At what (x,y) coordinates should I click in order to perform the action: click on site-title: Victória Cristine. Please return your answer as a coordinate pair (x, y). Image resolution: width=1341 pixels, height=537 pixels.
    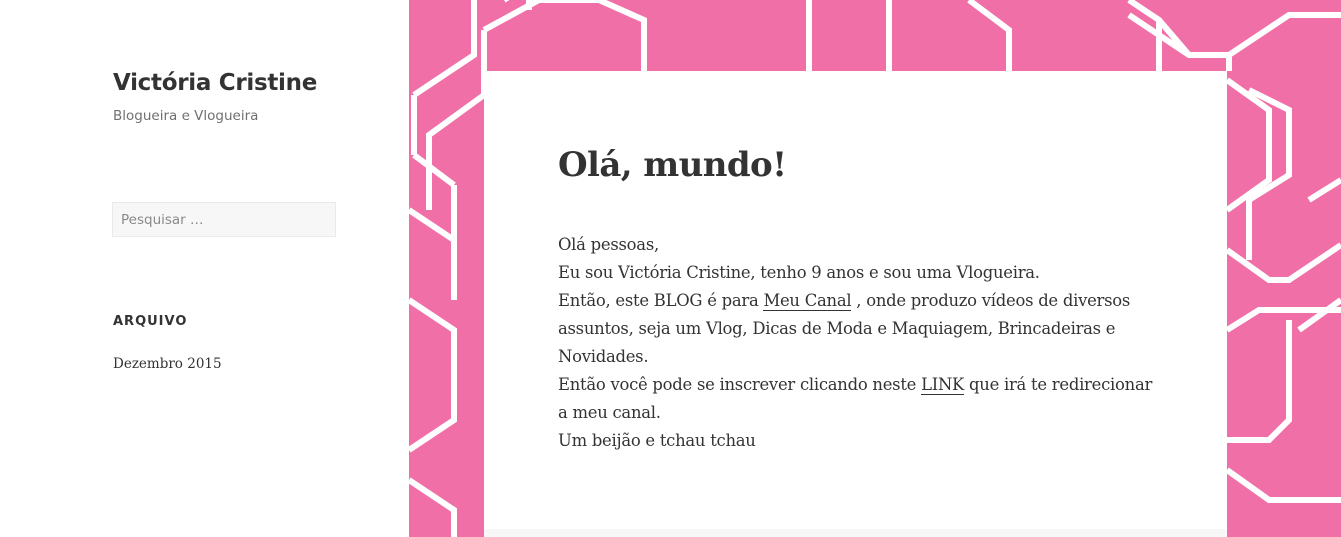
    Looking at the image, I should click on (215, 83).